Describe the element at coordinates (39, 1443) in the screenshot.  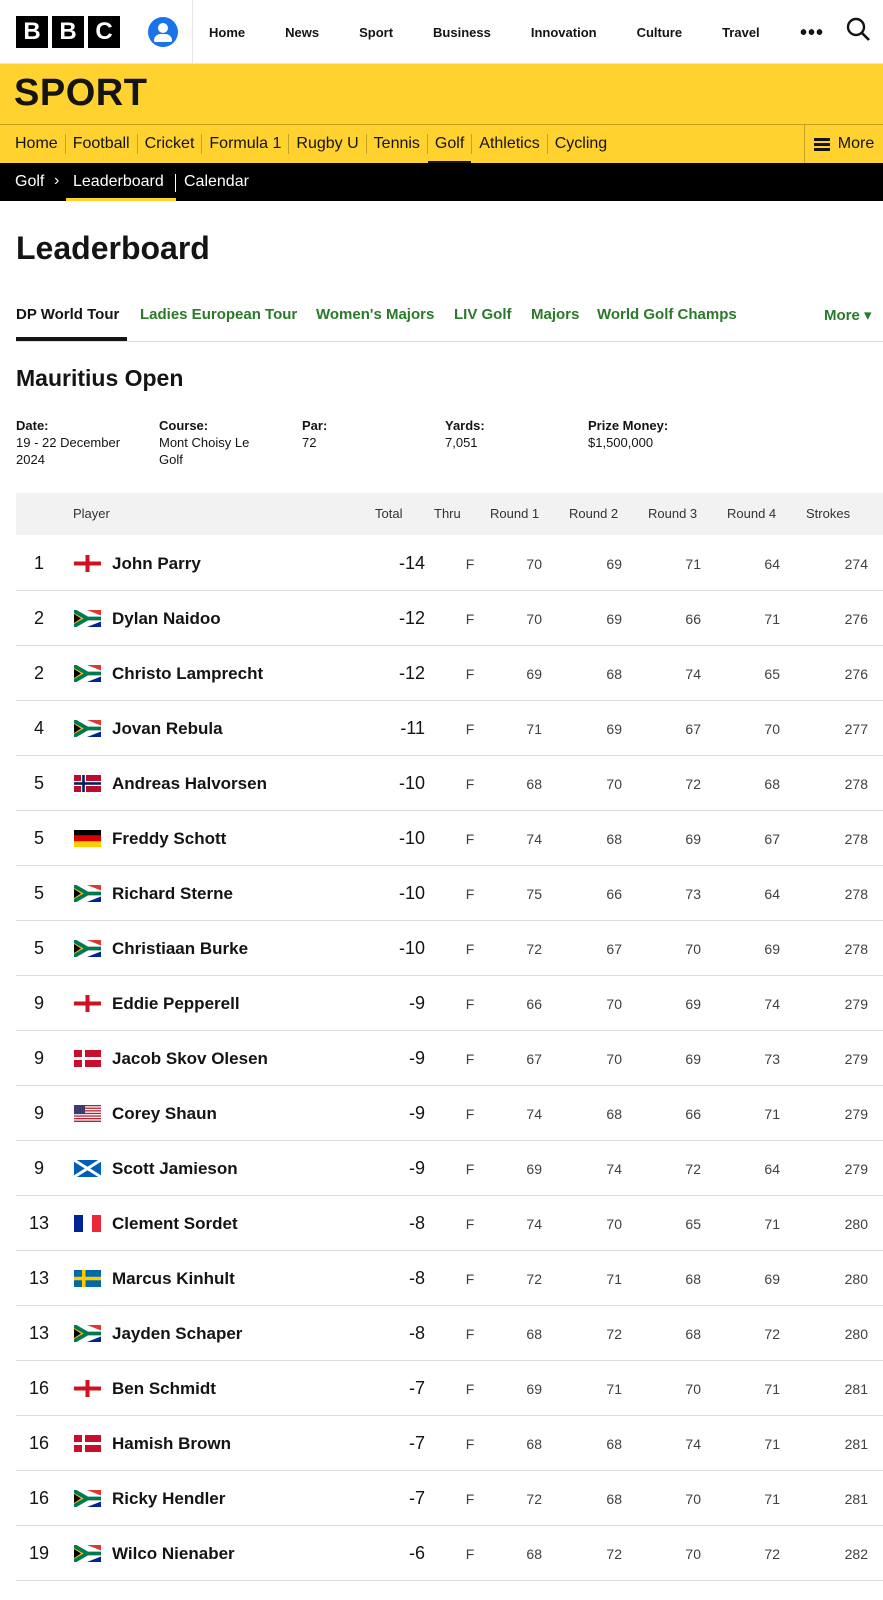
I see `position: 16` at that location.